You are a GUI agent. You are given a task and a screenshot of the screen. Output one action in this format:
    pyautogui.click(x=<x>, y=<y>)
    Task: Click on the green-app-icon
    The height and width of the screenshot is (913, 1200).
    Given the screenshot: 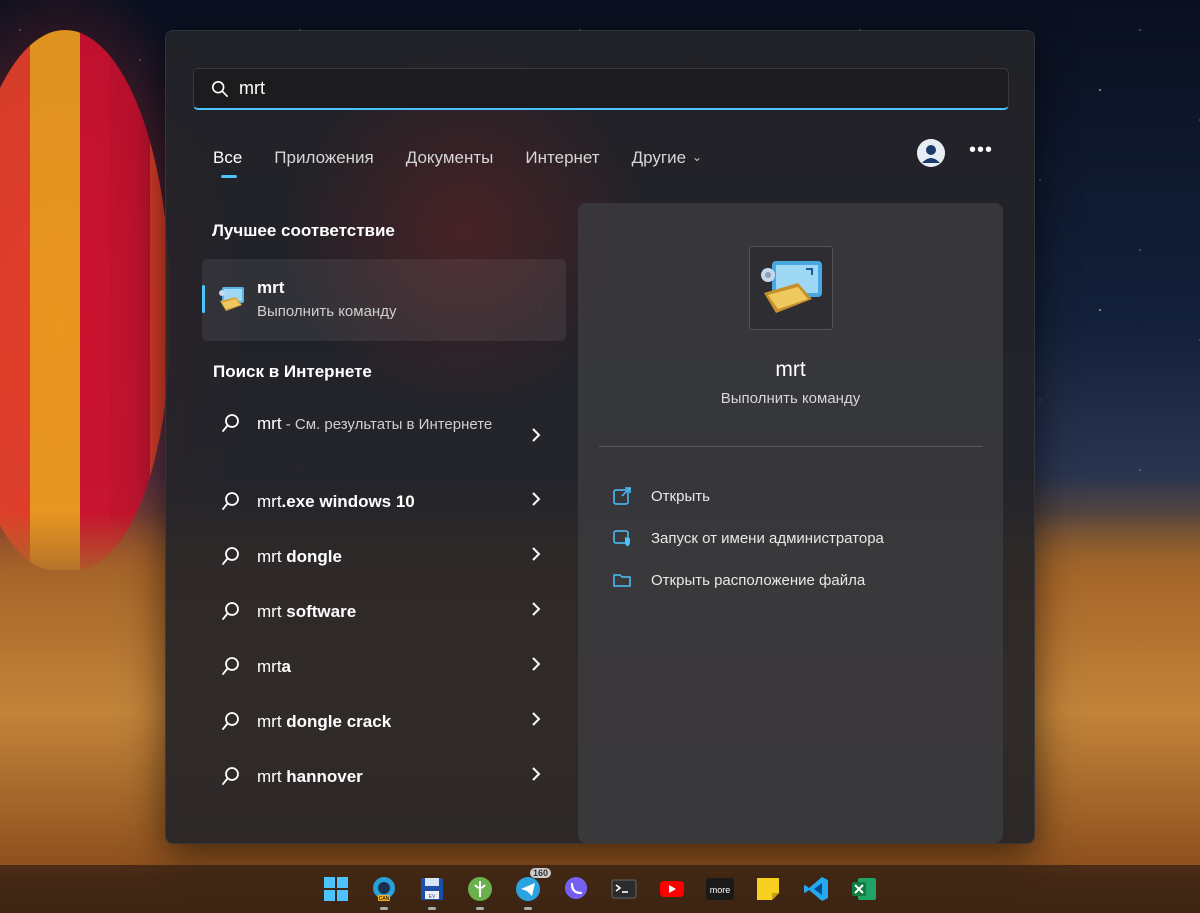 What is the action you would take?
    pyautogui.click(x=480, y=889)
    